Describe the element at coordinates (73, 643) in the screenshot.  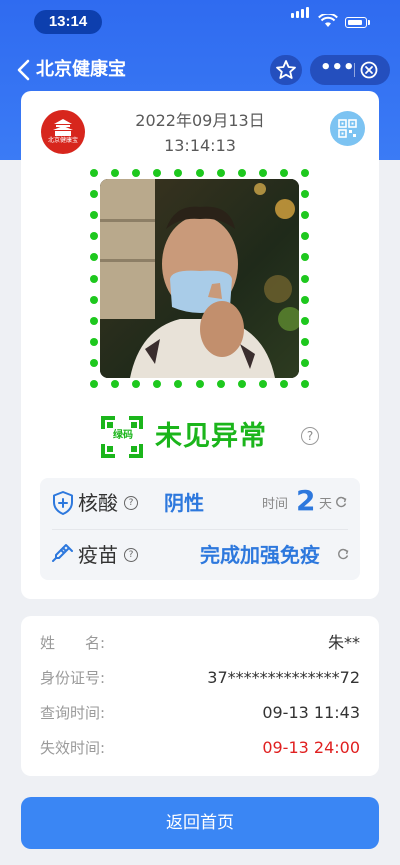
I see `info-label: 姓 名:` at that location.